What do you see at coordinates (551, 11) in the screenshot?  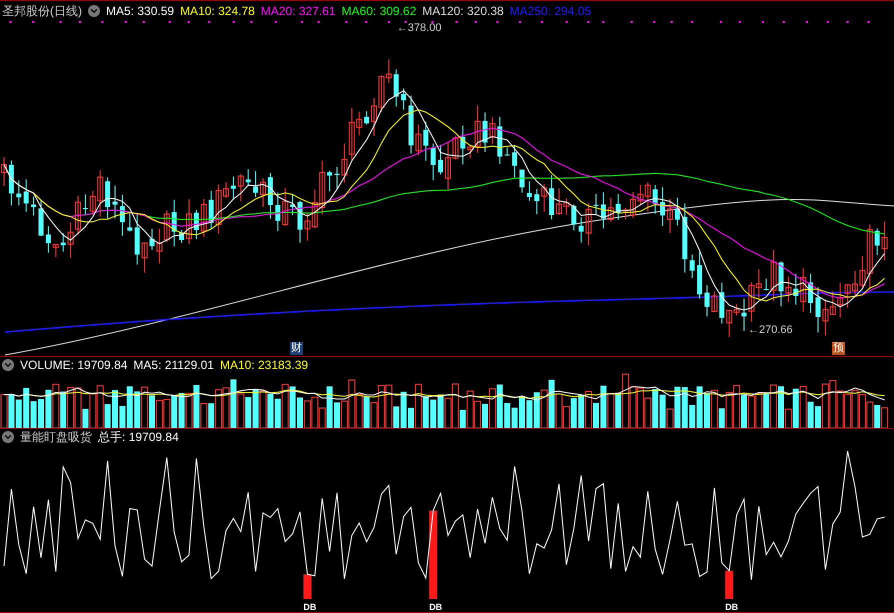 I see `indicator-value: MA250: 294.05` at bounding box center [551, 11].